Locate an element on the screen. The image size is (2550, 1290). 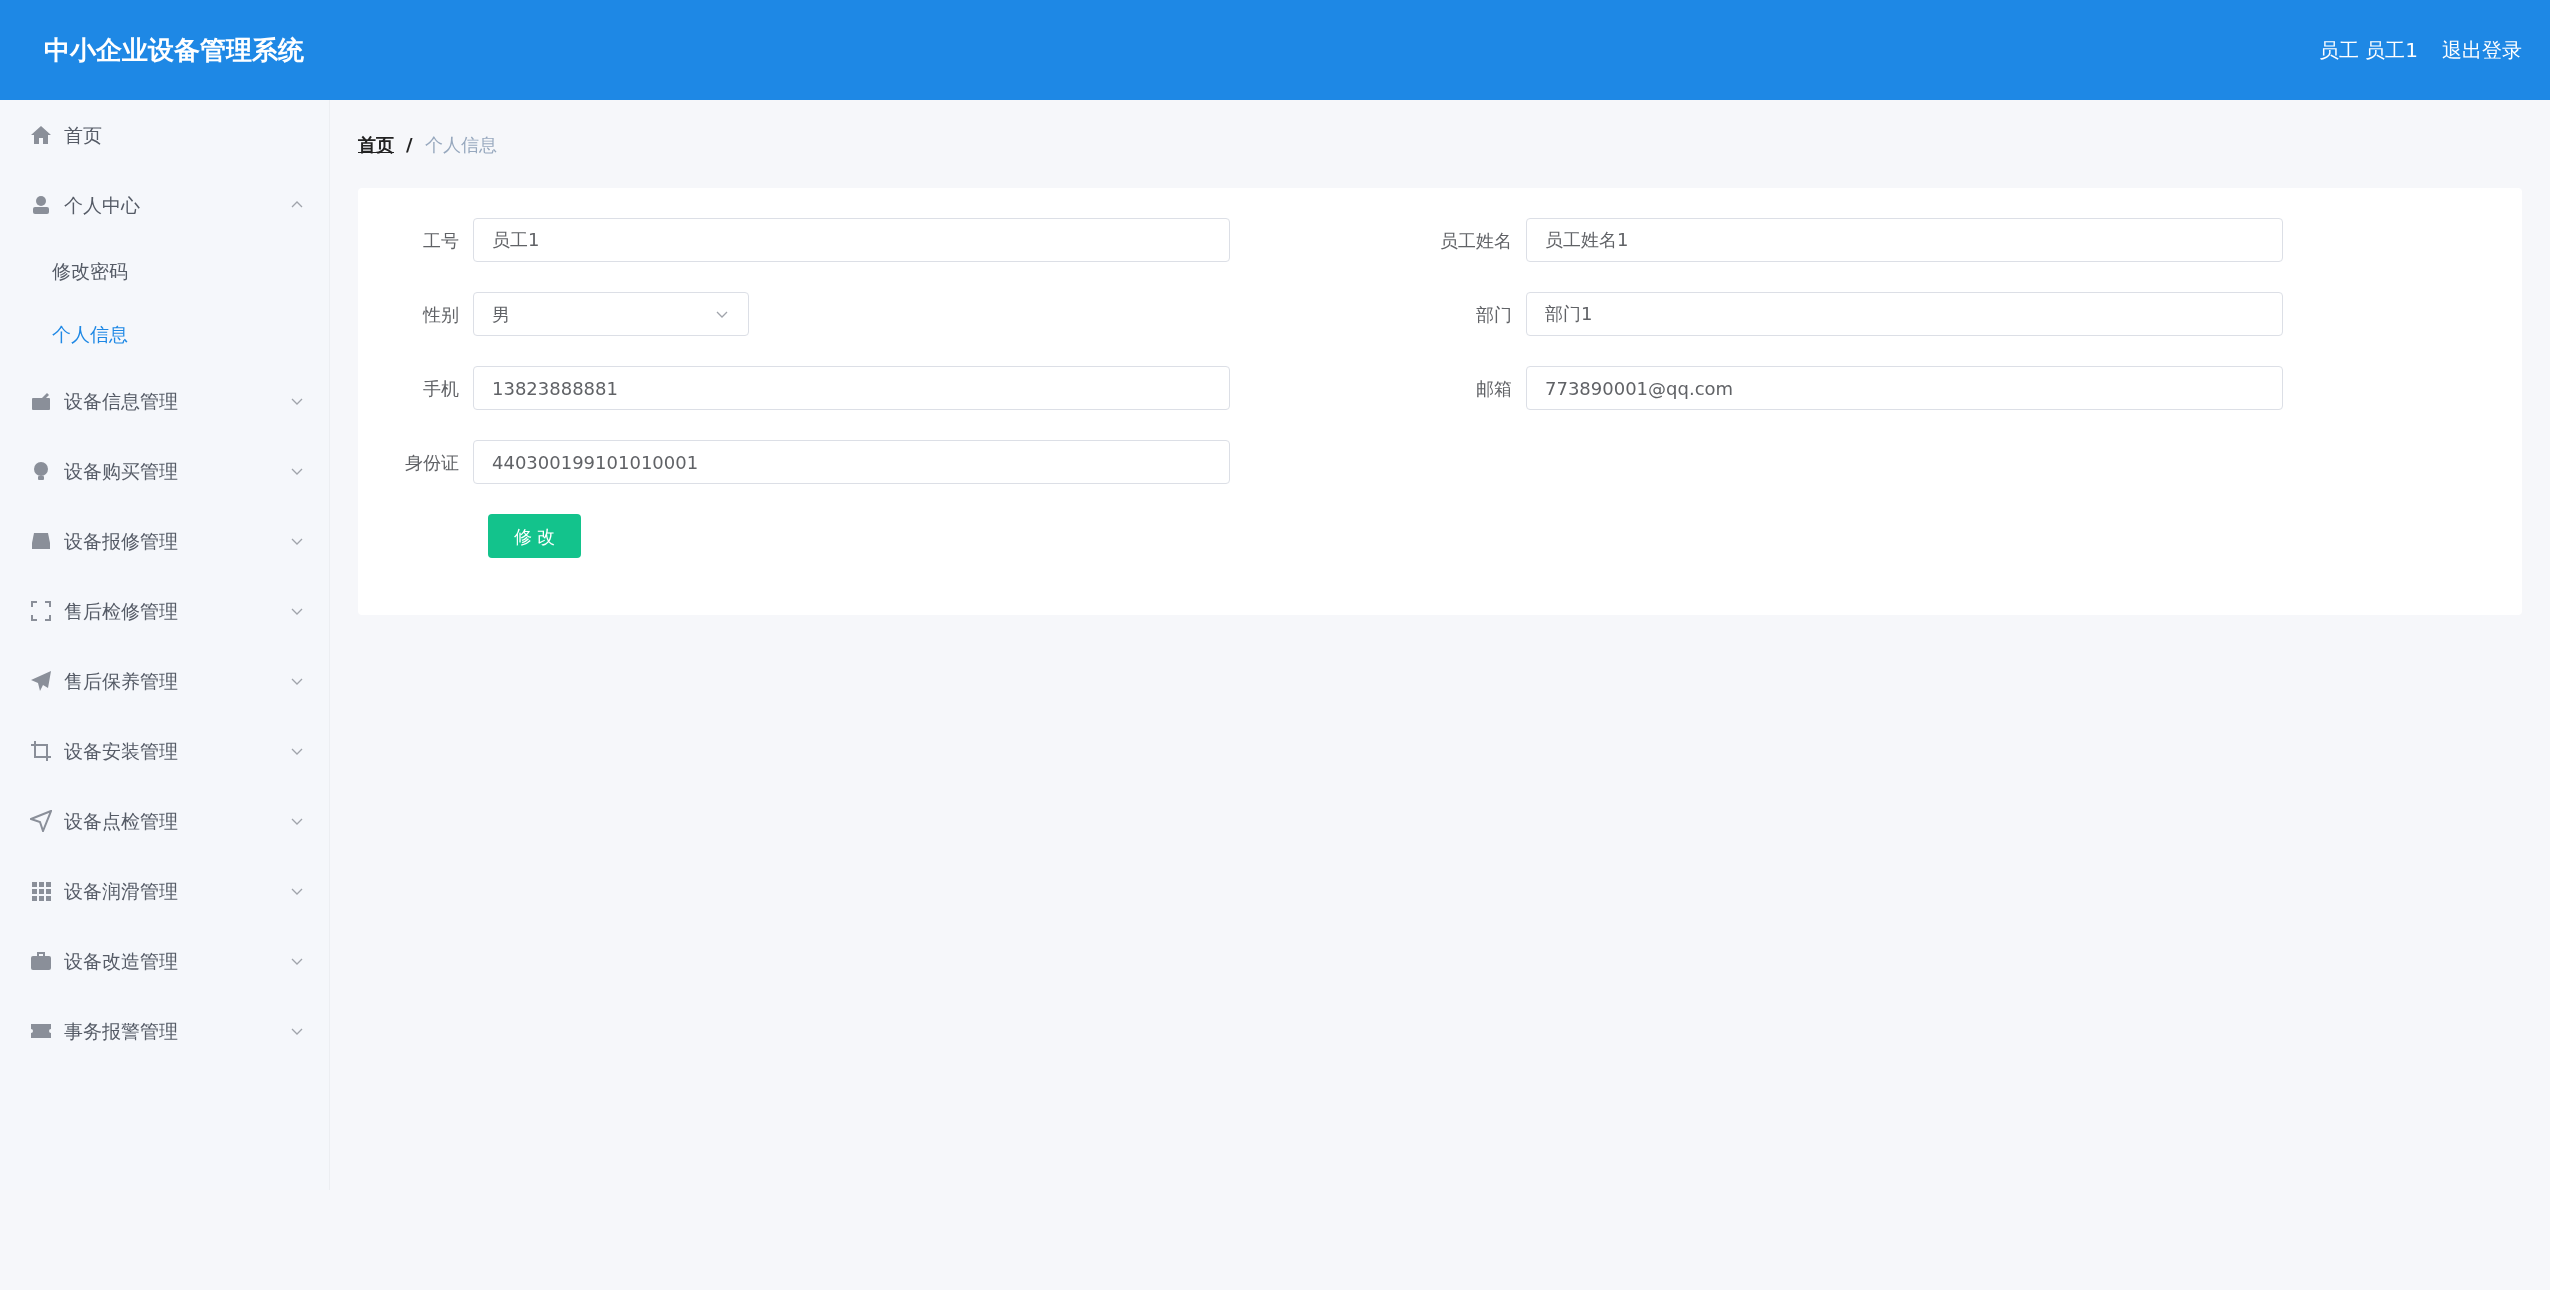
field-label: 身份证 is located at coordinates (432, 462).